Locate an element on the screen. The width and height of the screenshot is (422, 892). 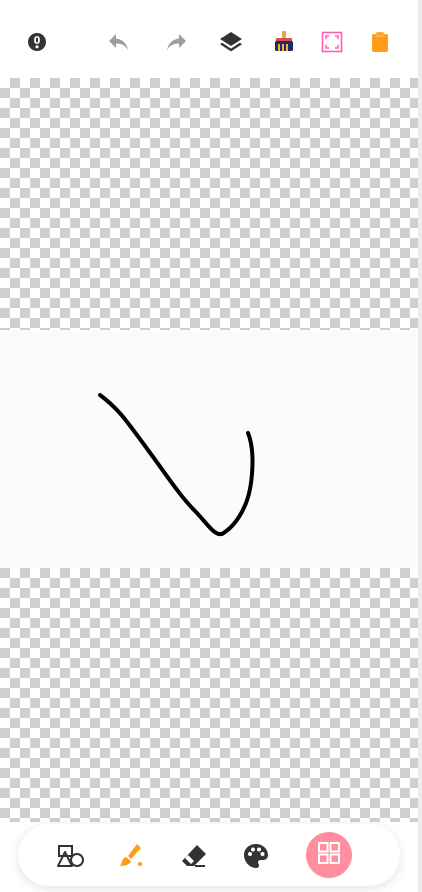
brush-icon is located at coordinates (132, 856).